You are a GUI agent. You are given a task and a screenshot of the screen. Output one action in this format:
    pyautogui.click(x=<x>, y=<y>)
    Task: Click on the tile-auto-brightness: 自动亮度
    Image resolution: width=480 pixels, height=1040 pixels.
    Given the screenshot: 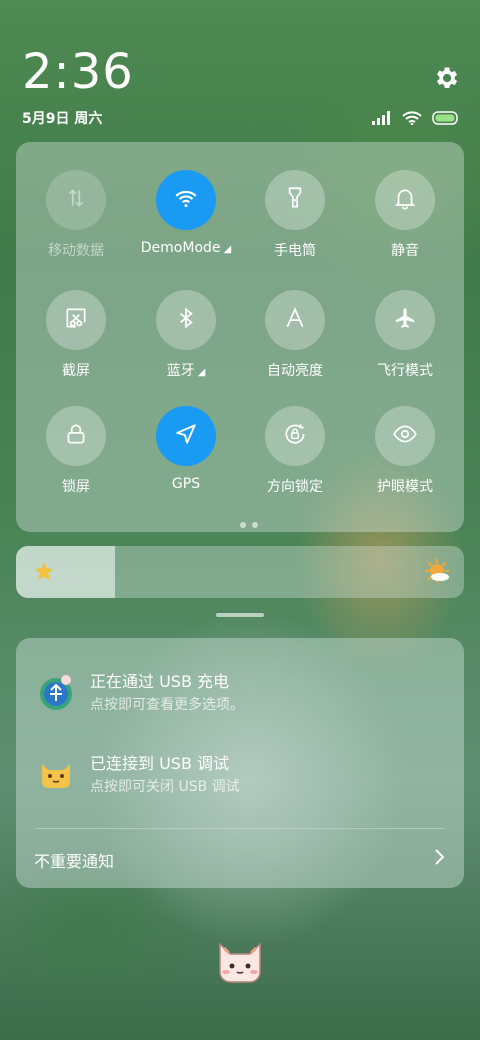 What is the action you would take?
    pyautogui.click(x=295, y=335)
    